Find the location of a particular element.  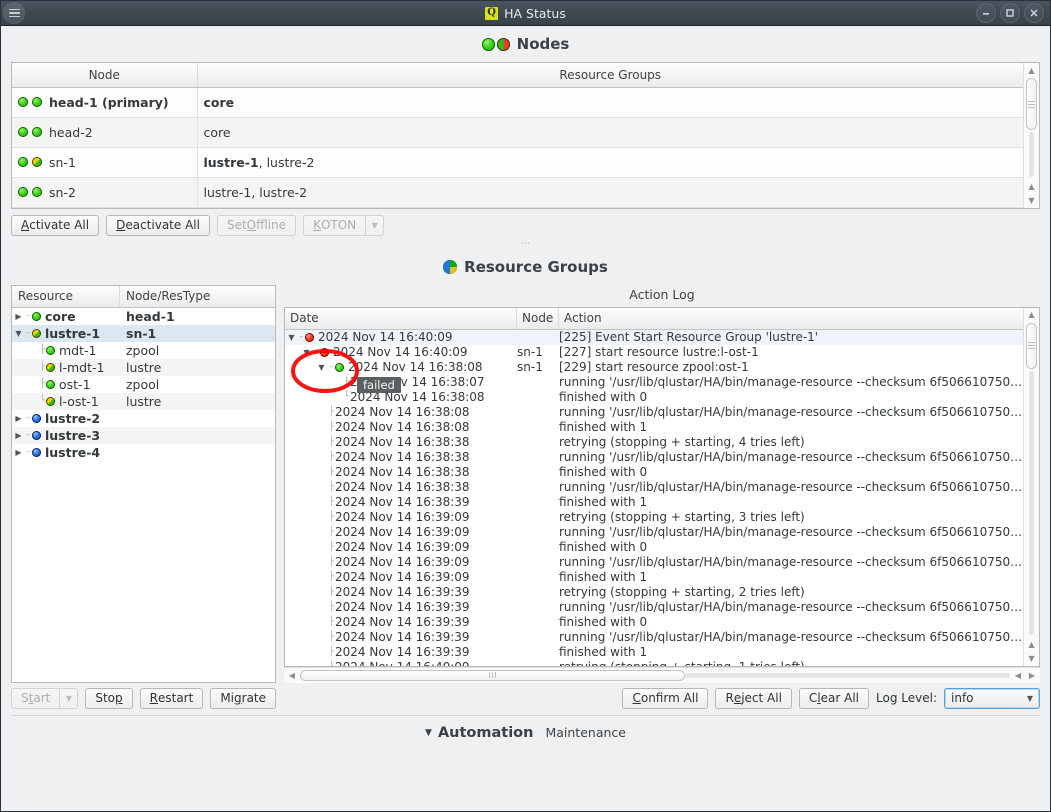

nodes-col-resource-groups: Resource Groups is located at coordinates (610, 75).